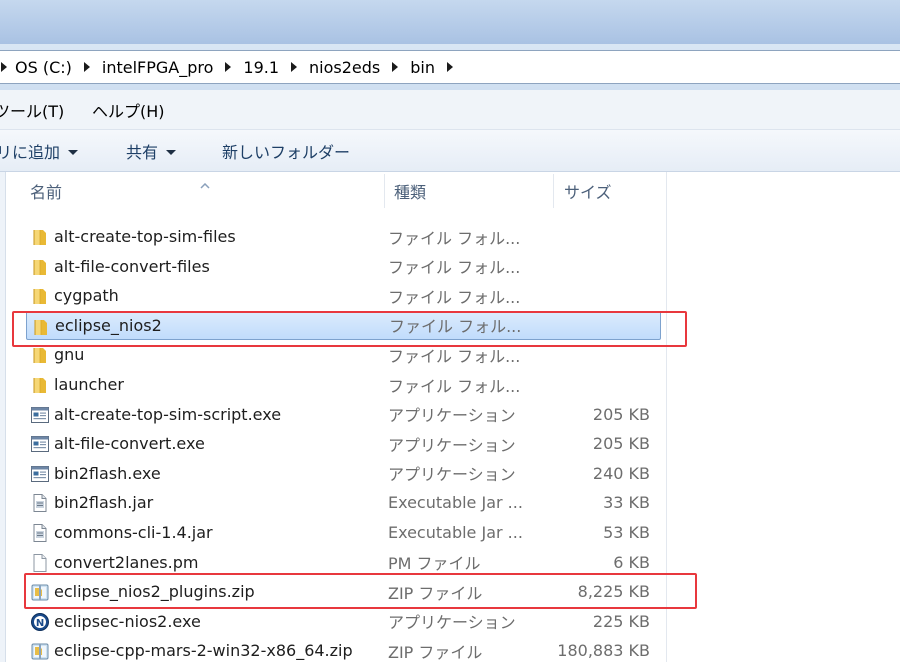 The width and height of the screenshot is (900, 662). I want to click on file-type: ZIP ファイル, so click(435, 652).